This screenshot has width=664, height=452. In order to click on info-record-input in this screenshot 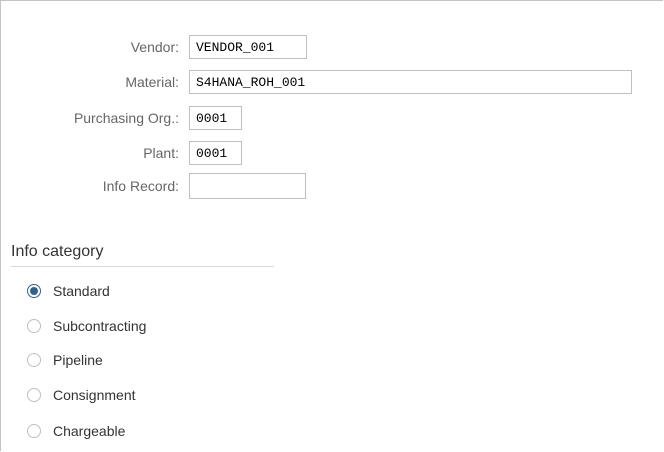, I will do `click(247, 186)`.